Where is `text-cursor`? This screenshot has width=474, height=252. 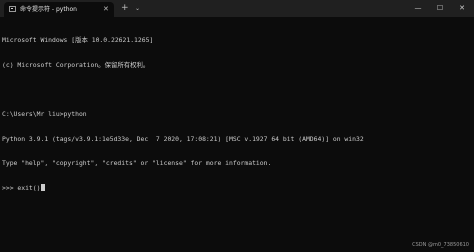 text-cursor is located at coordinates (43, 187).